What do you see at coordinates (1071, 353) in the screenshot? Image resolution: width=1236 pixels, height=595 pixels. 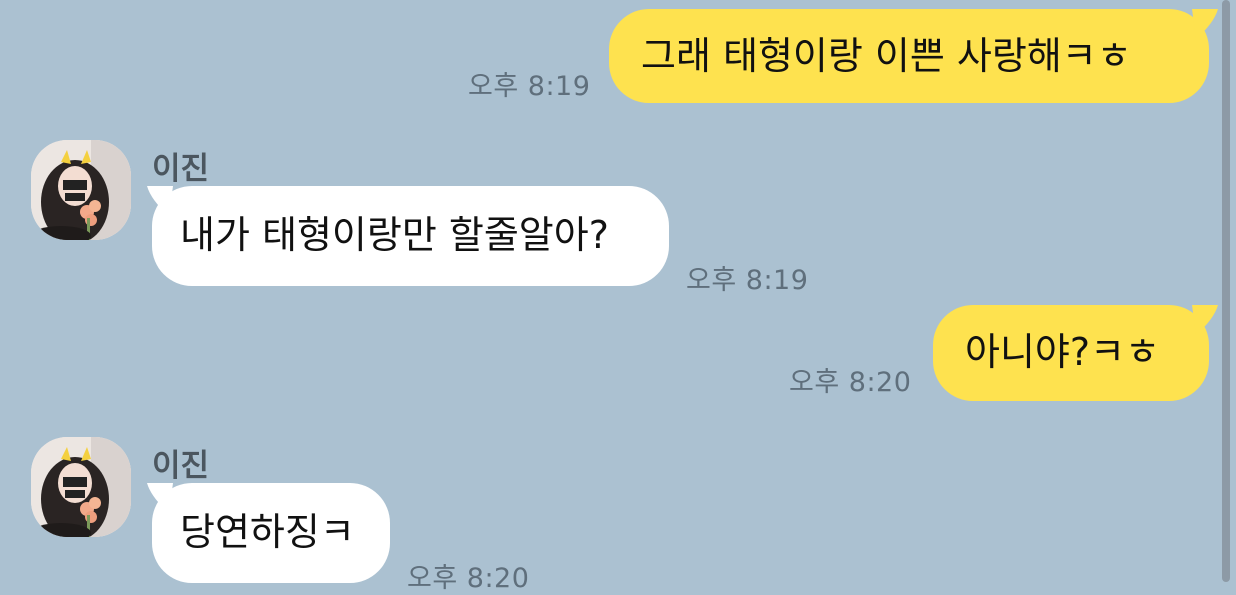 I see `my-message-bubble: 아니야?ㅋㅎ` at bounding box center [1071, 353].